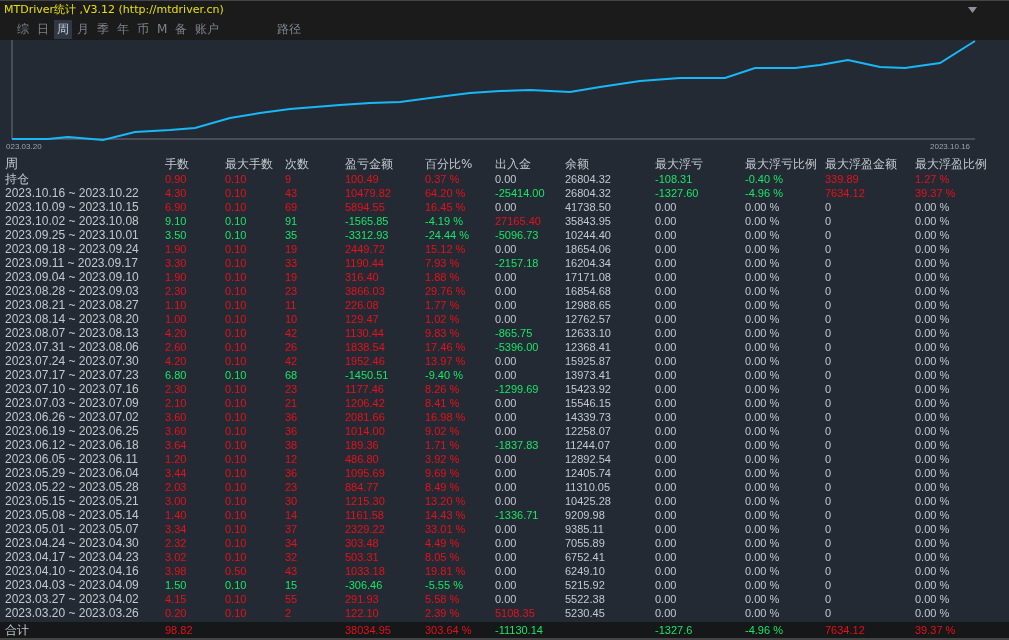 Image resolution: width=1009 pixels, height=640 pixels. I want to click on profit-cell-text: 1177.46, so click(365, 389).